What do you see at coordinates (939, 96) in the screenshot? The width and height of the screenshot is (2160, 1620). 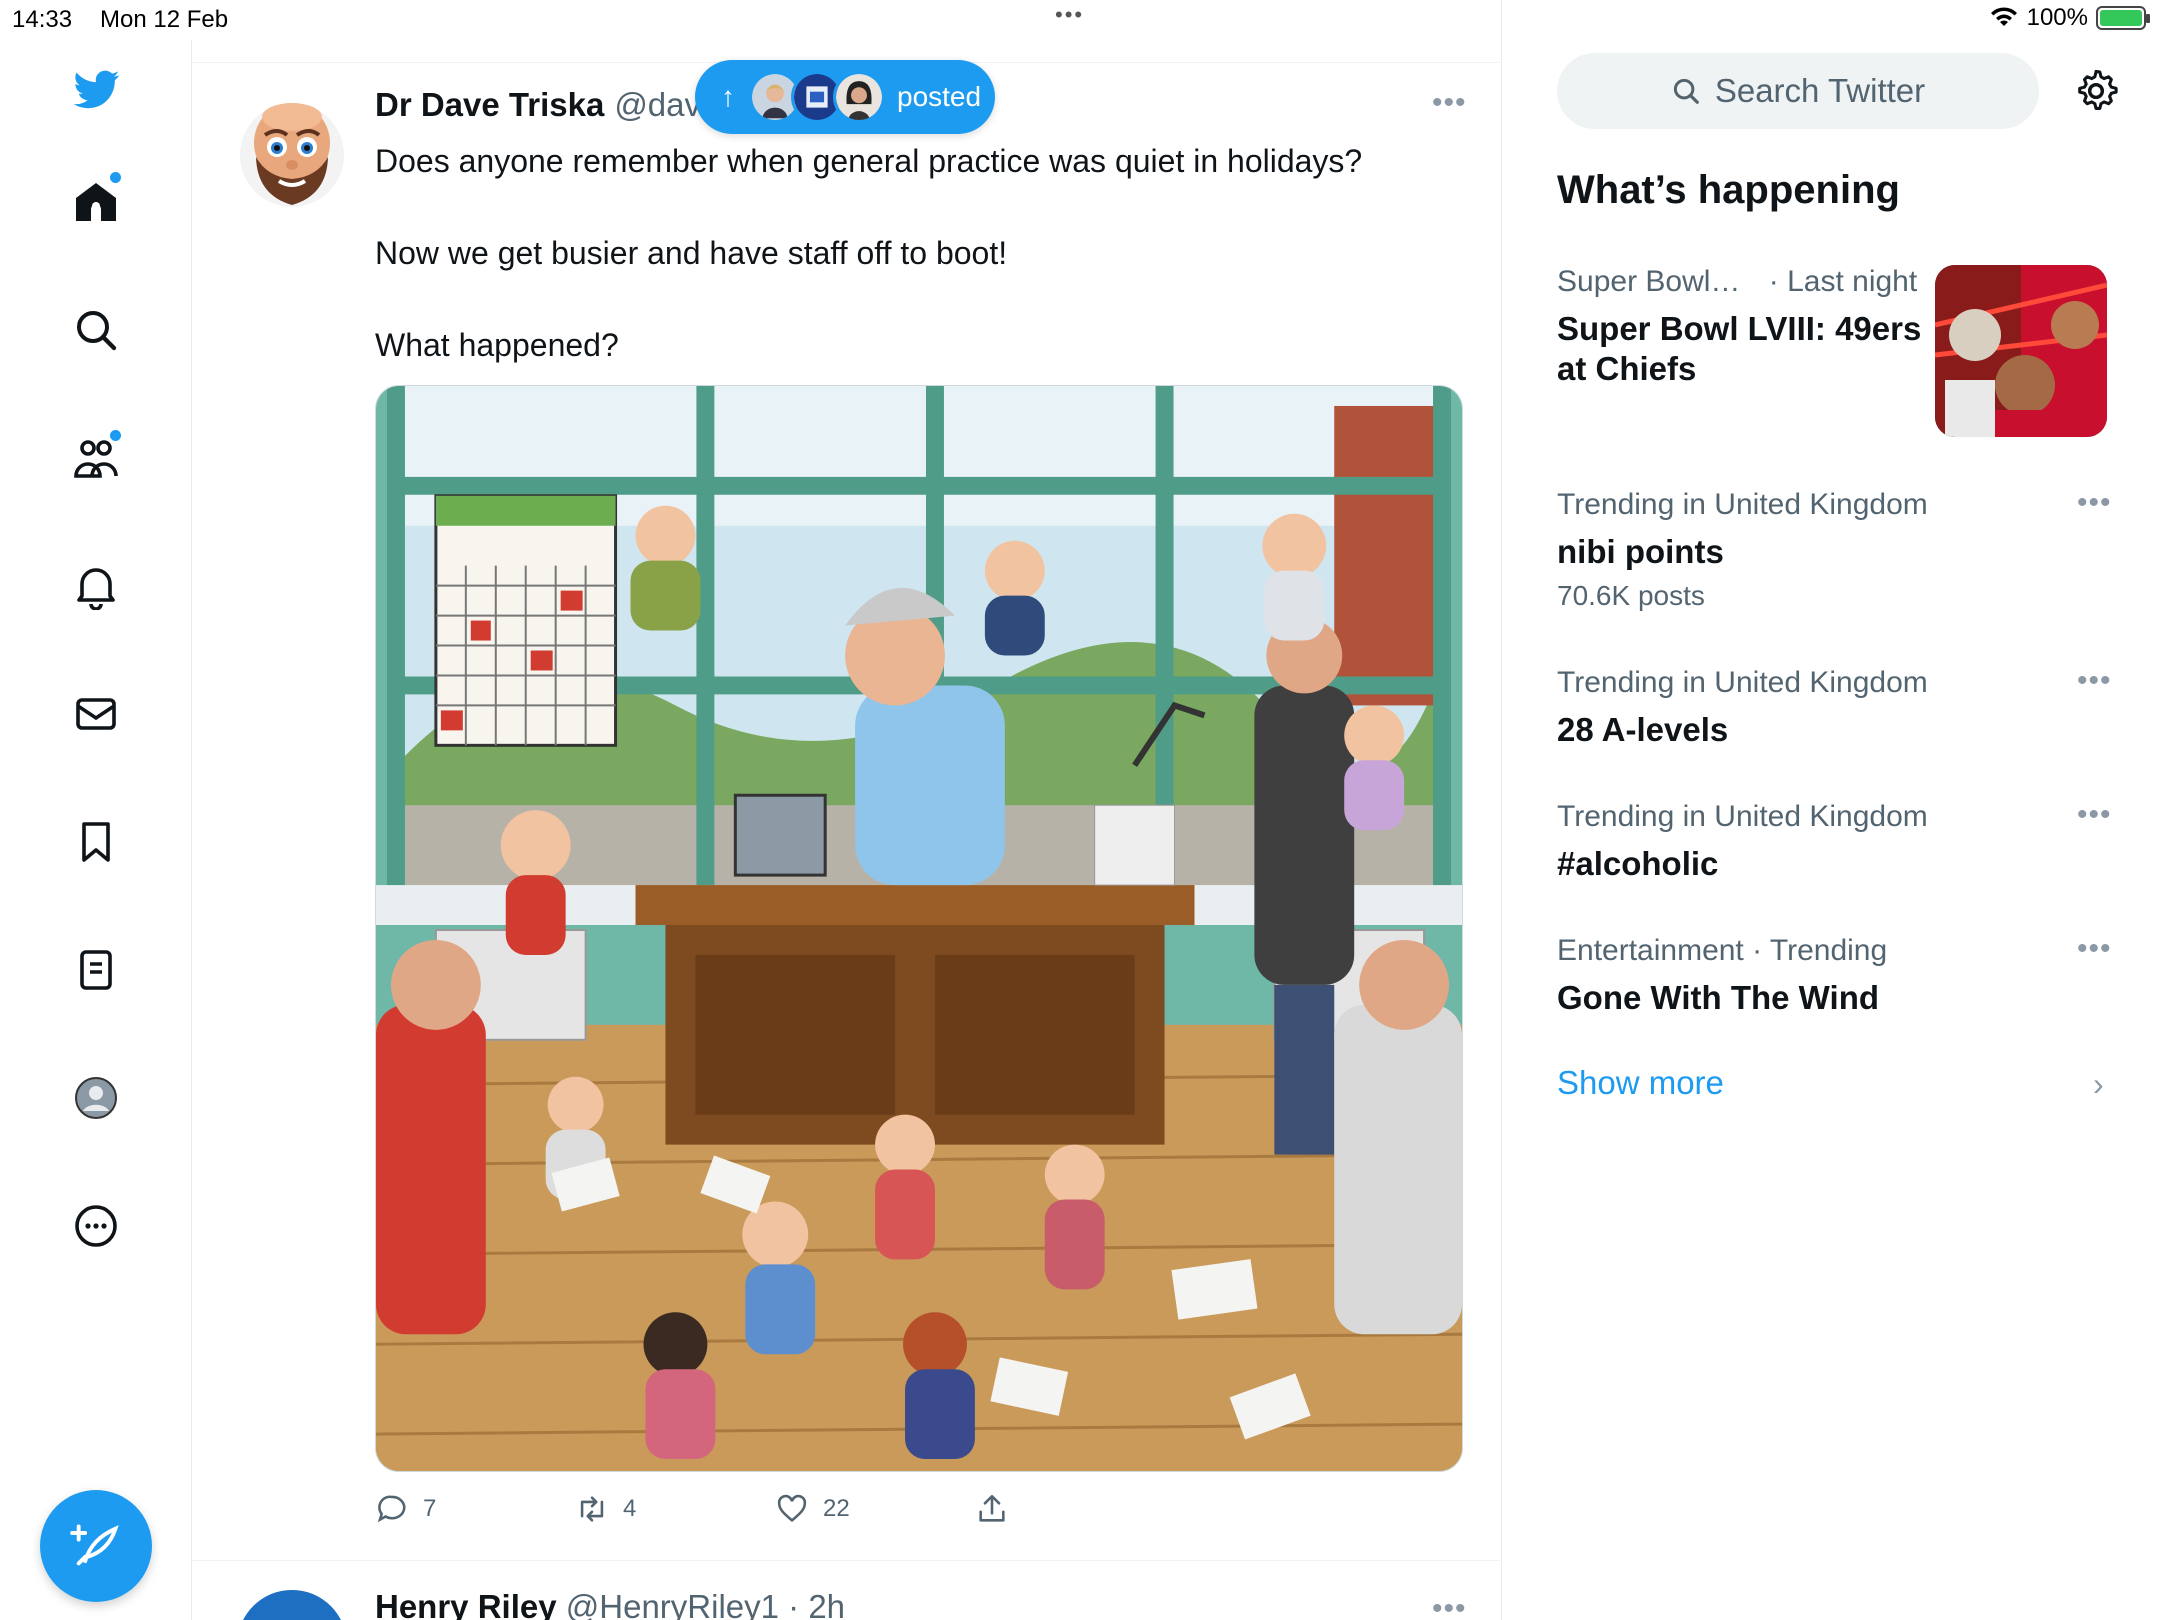 I see `new-posts-label: posted` at bounding box center [939, 96].